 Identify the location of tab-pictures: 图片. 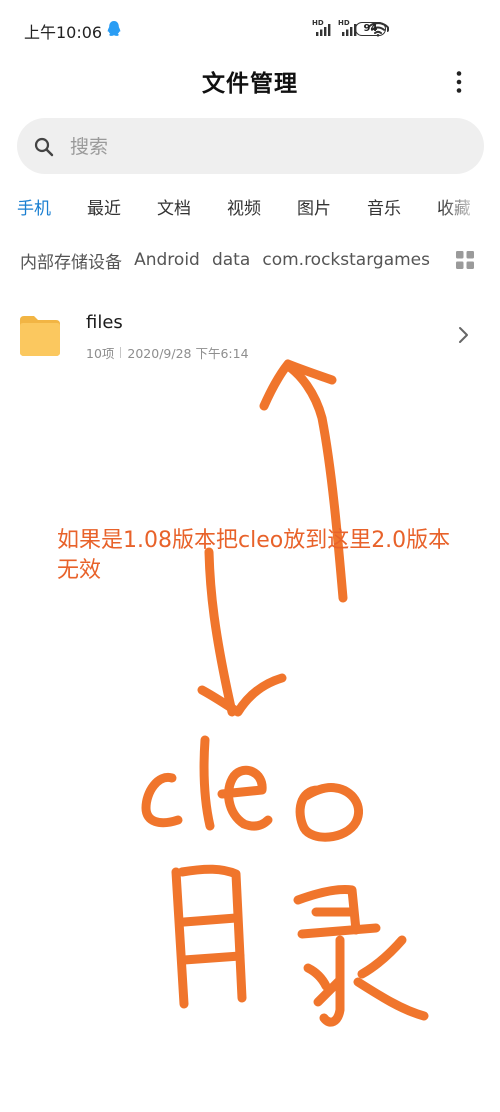
(314, 206).